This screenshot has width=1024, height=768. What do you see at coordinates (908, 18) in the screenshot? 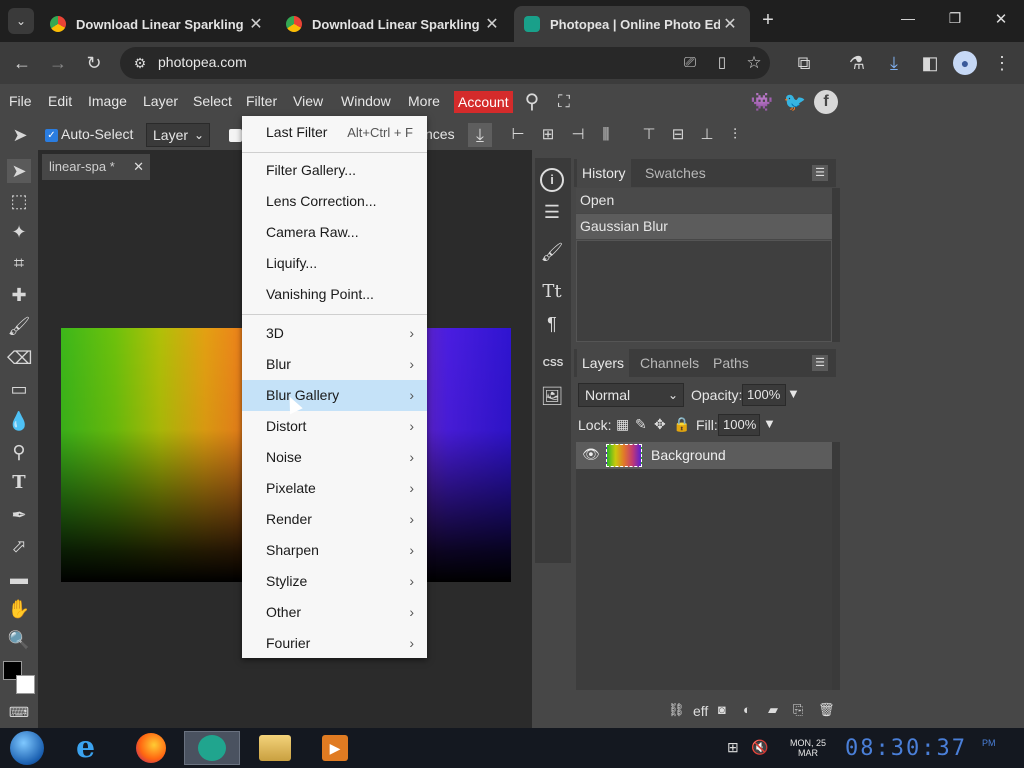
I see `minimize-button: —` at bounding box center [908, 18].